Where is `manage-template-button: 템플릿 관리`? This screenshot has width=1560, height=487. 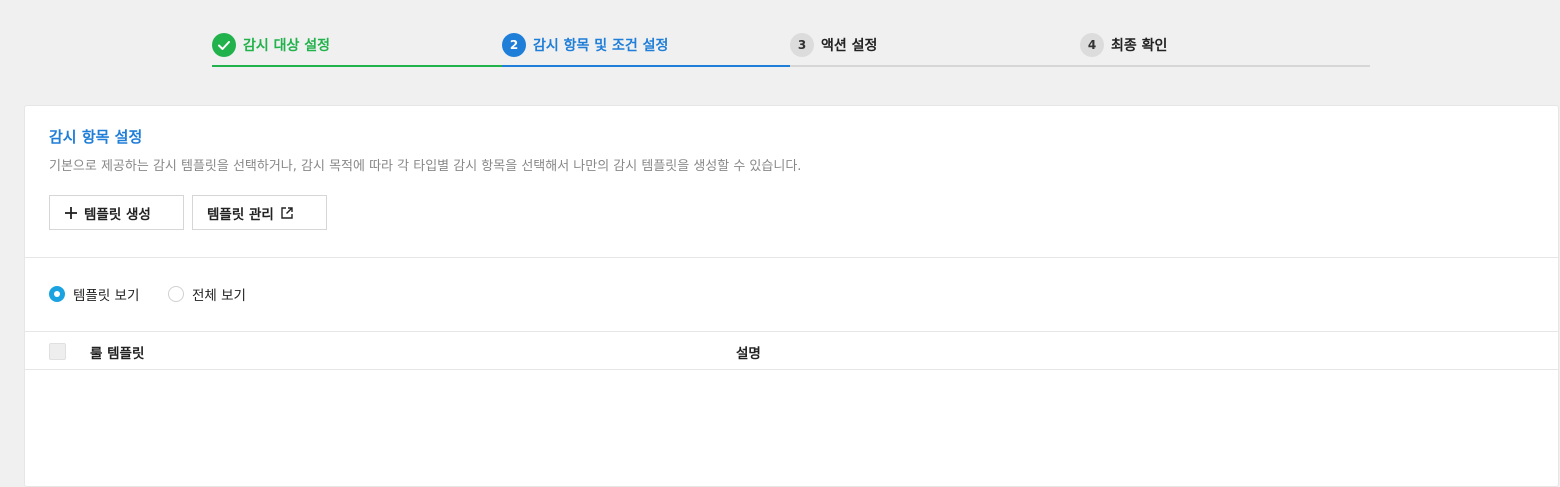
manage-template-button: 템플릿 관리 is located at coordinates (259, 212).